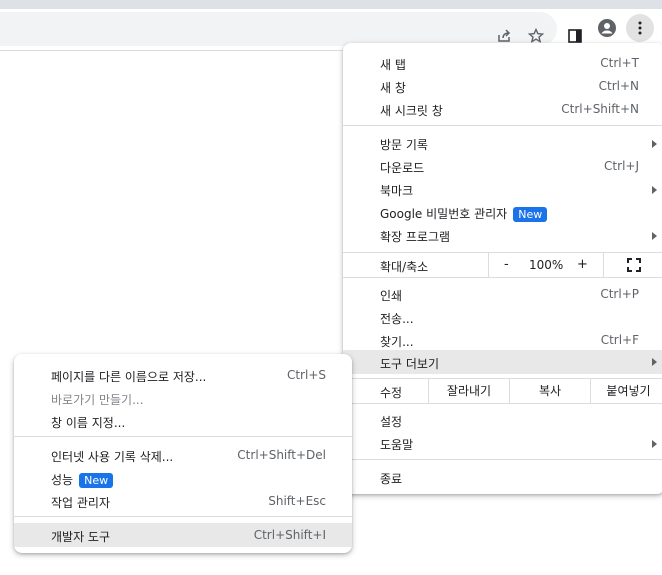 The height and width of the screenshot is (575, 662). What do you see at coordinates (626, 391) in the screenshot?
I see `paste-button: 붙여넣기` at bounding box center [626, 391].